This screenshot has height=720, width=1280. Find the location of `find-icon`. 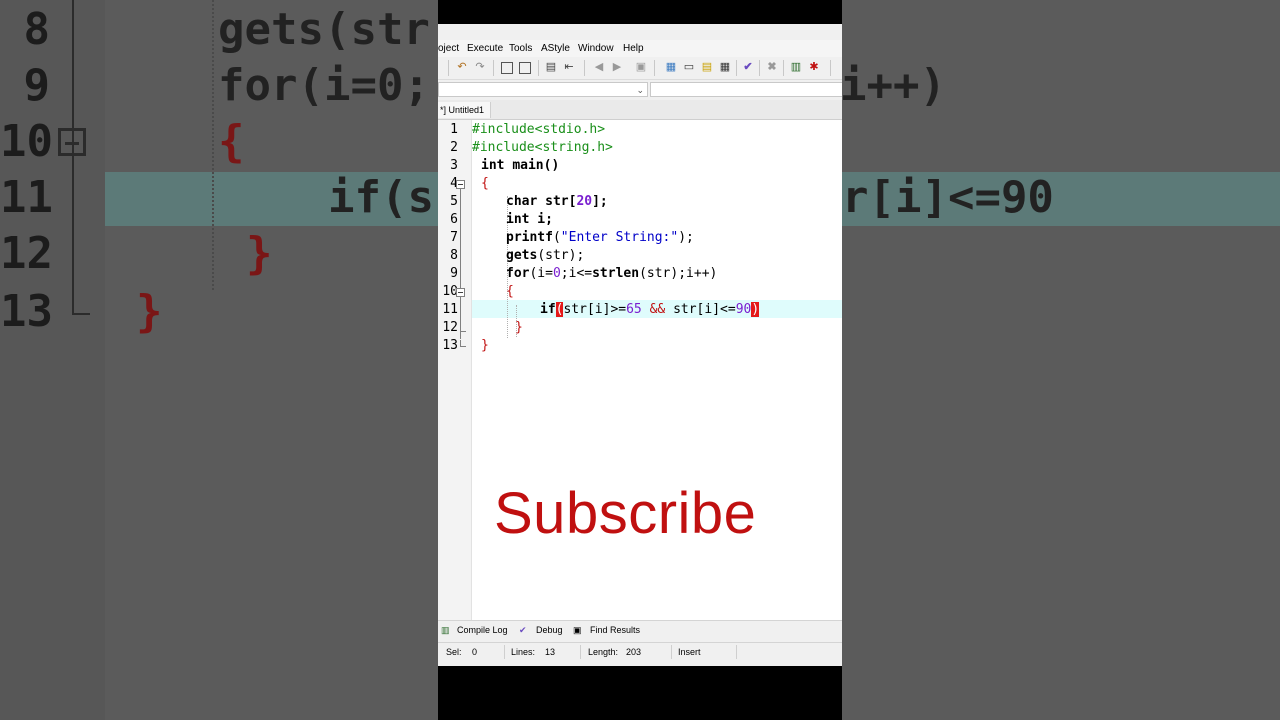

find-icon is located at coordinates (507, 68).